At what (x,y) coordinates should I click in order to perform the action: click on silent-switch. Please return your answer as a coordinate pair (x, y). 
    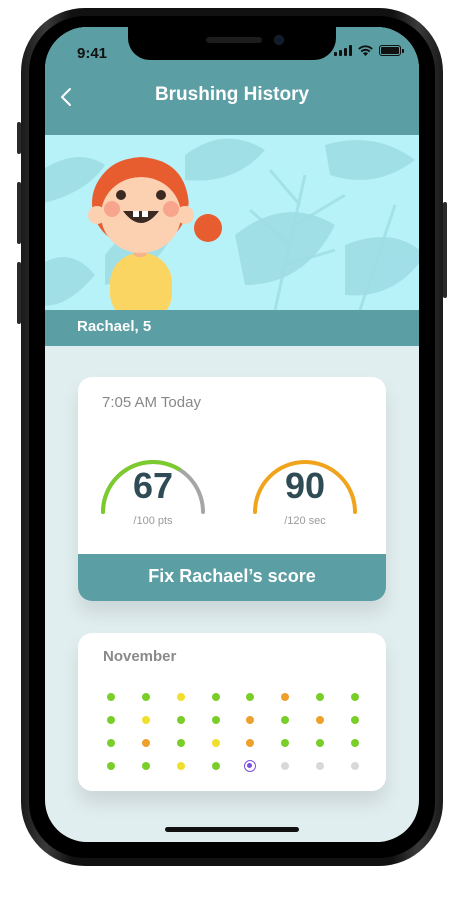
    Looking at the image, I should click on (19, 138).